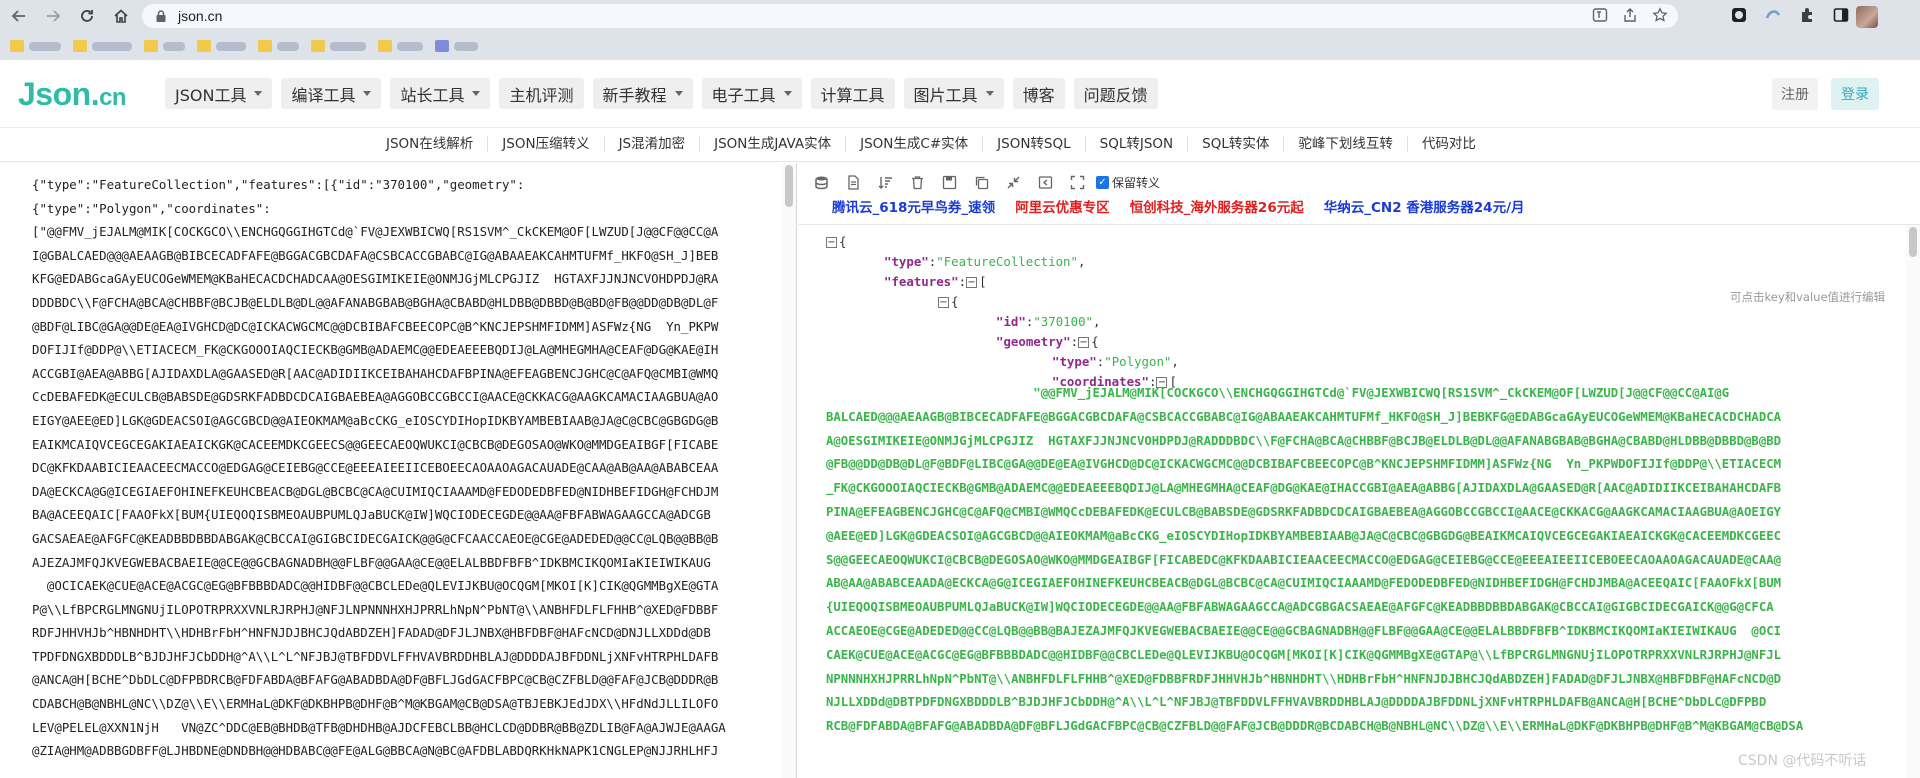 The width and height of the screenshot is (1920, 778). What do you see at coordinates (910, 16) in the screenshot?
I see `address-bar: json.cn` at bounding box center [910, 16].